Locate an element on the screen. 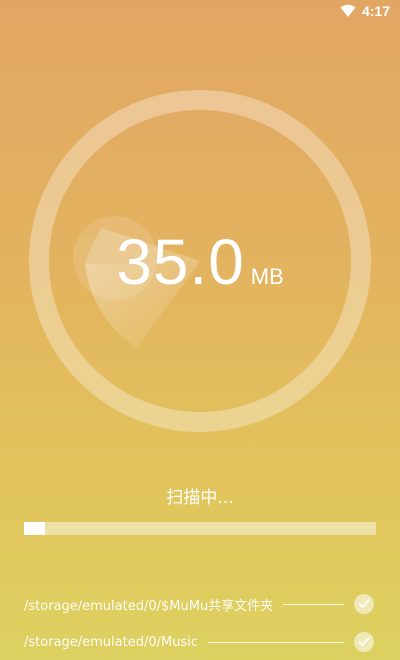  wifi-icon is located at coordinates (348, 11).